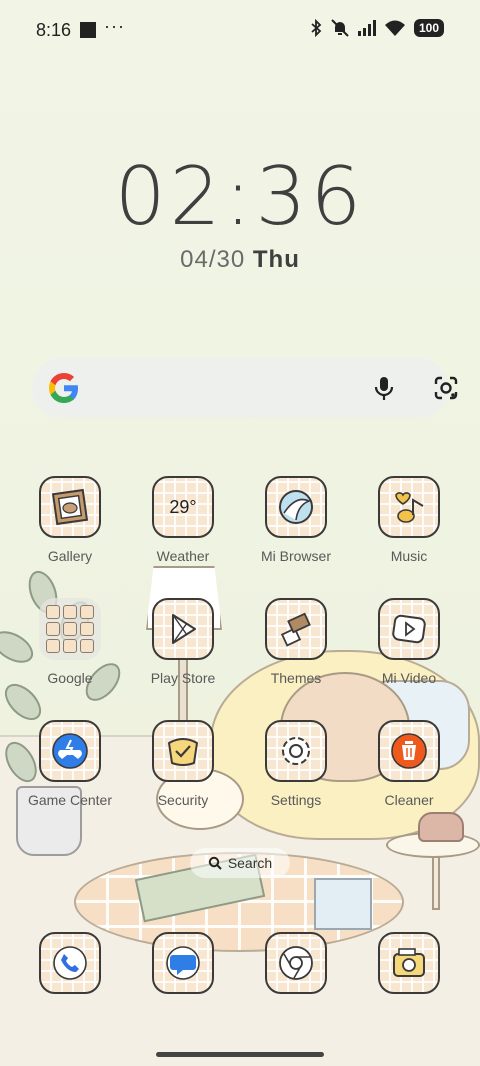 The width and height of the screenshot is (480, 1066). Describe the element at coordinates (240, 1054) in the screenshot. I see `gesture-navigation-handle` at that location.